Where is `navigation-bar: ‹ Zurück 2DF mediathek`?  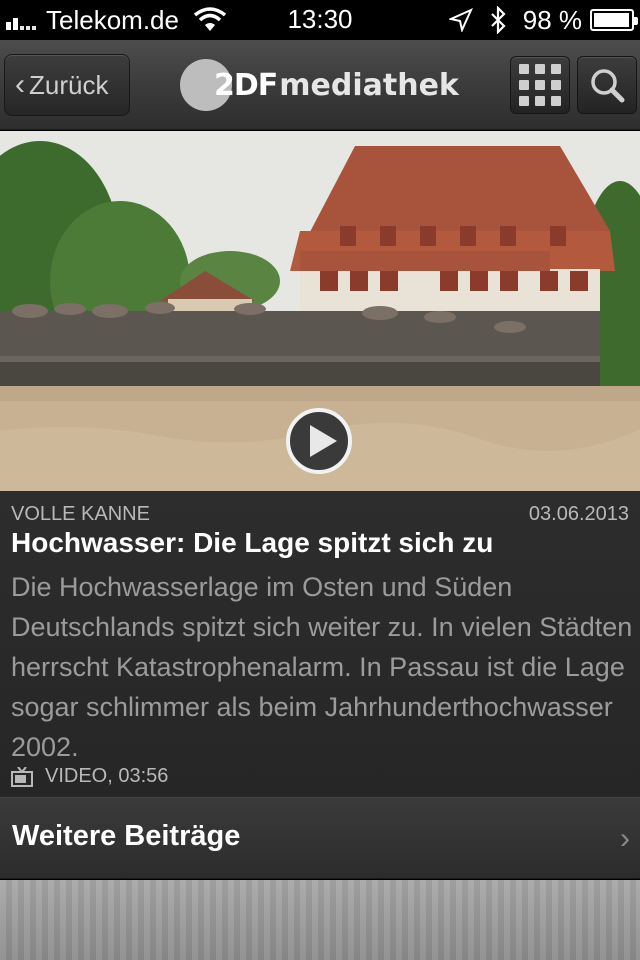 navigation-bar: ‹ Zurück 2DF mediathek is located at coordinates (320, 85).